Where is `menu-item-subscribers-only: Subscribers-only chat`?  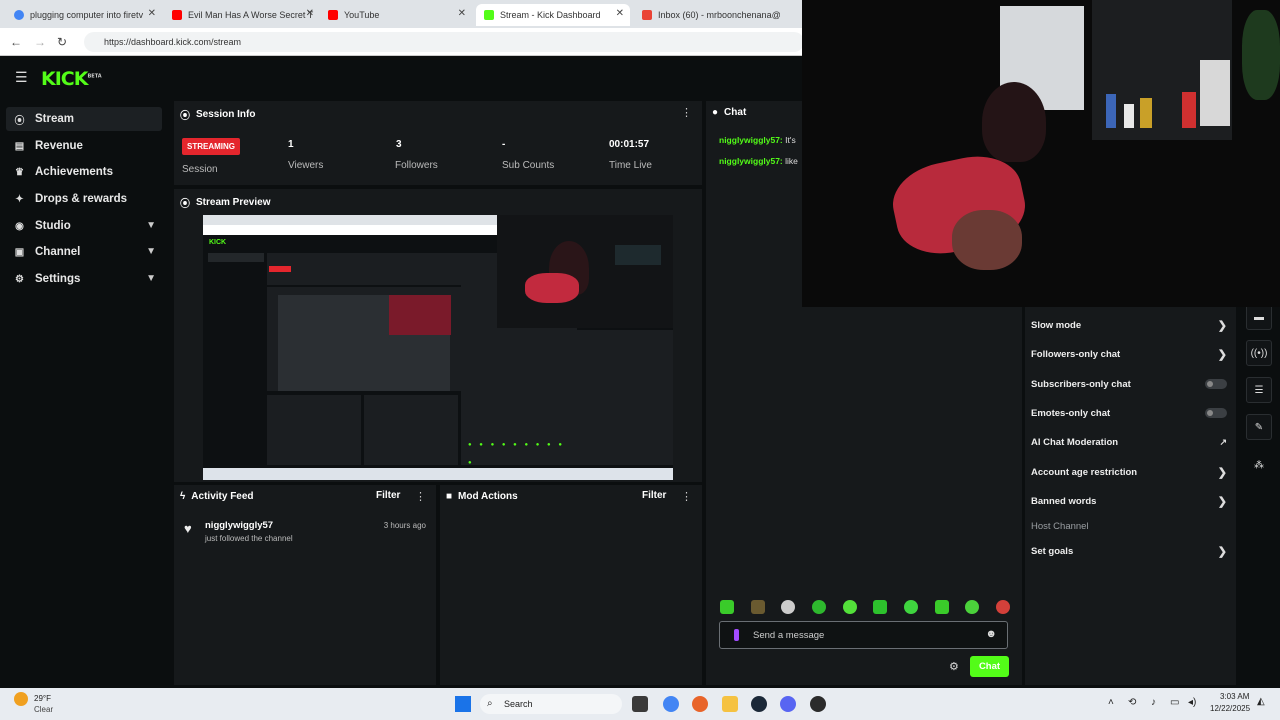 menu-item-subscribers-only: Subscribers-only chat is located at coordinates (1129, 384).